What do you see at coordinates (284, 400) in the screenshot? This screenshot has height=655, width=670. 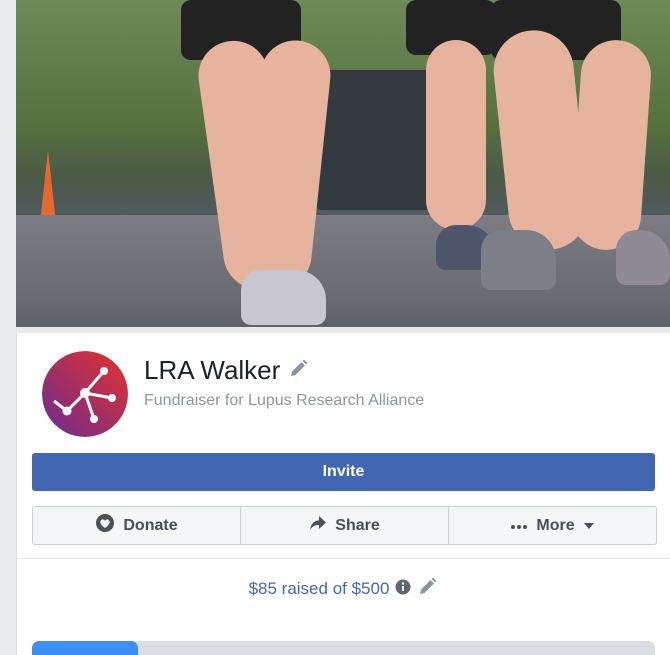 I see `fundraiser-subtitle: Fundraiser for Lupus Research Alliance` at bounding box center [284, 400].